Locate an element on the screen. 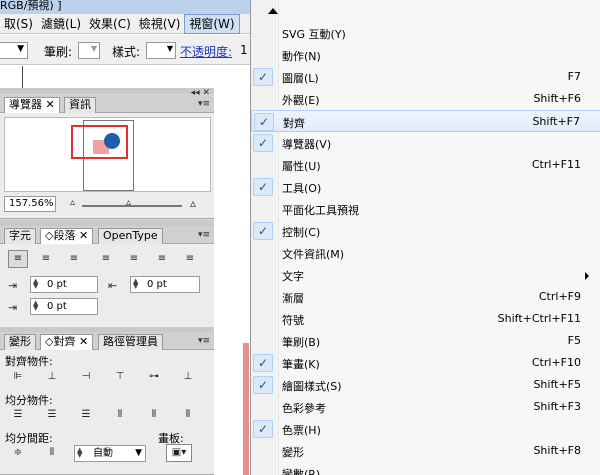 The image size is (600, 475). align-to-artboard-button: ▣▾ is located at coordinates (179, 453).